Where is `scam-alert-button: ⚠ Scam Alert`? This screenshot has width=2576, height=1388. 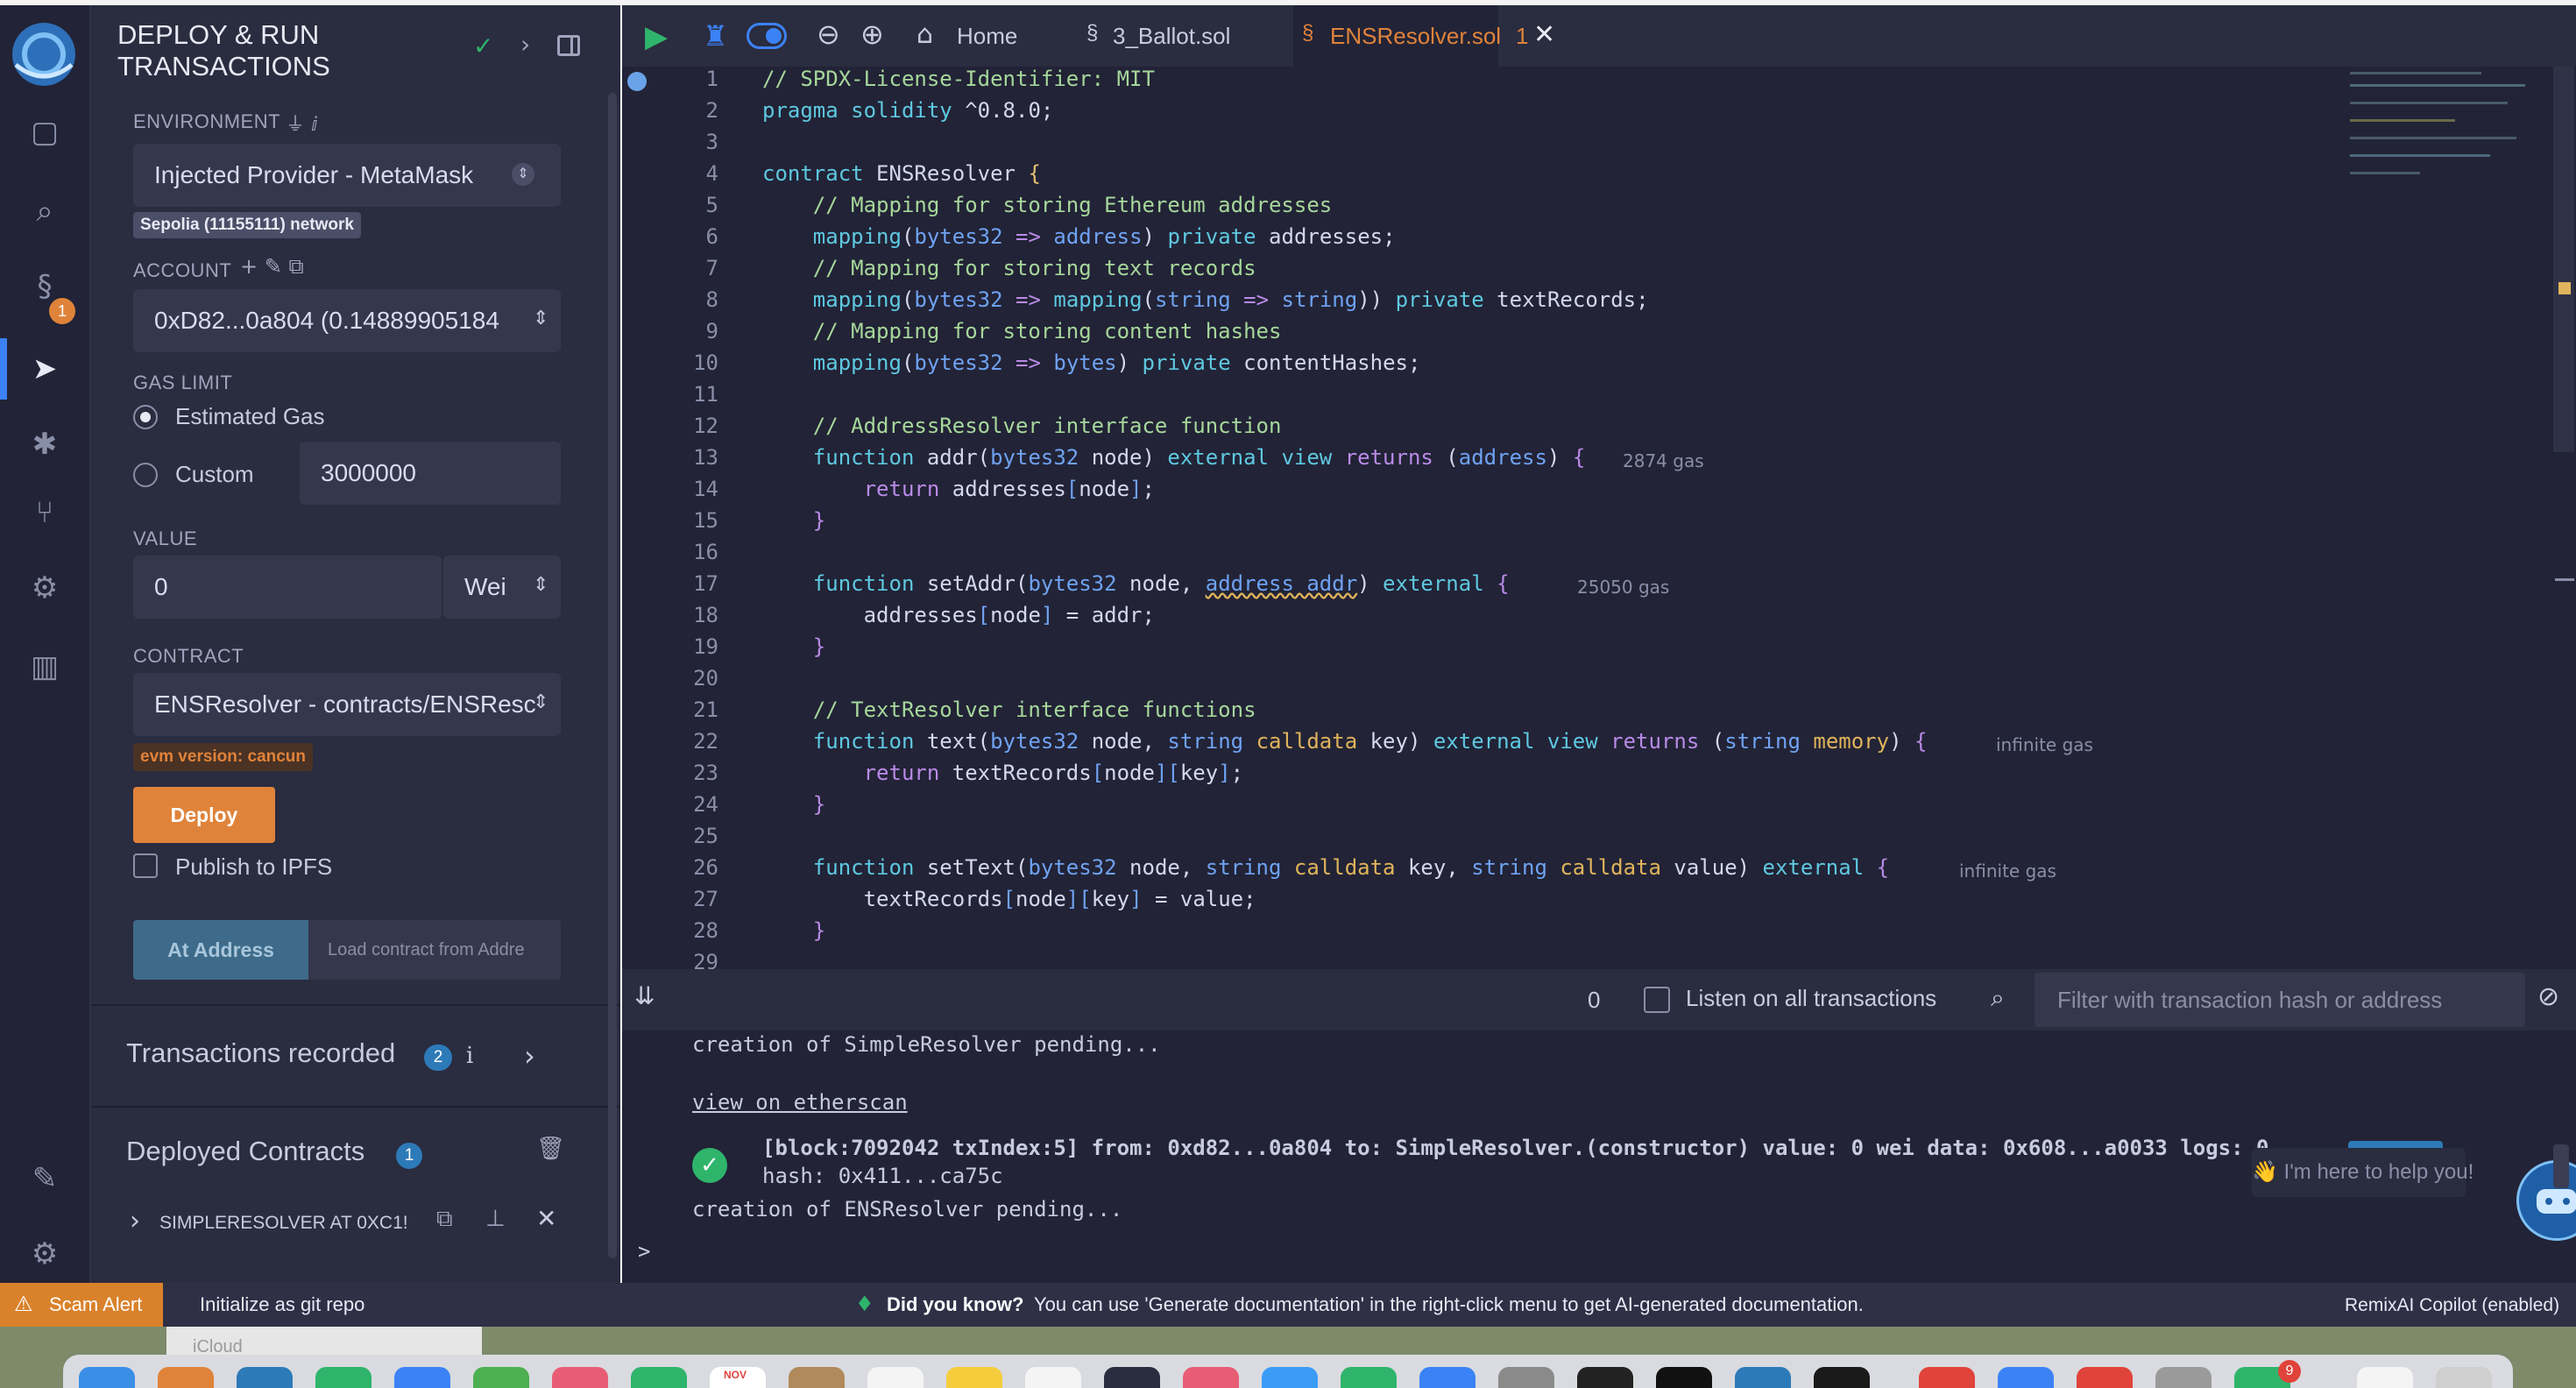
scam-alert-button: ⚠ Scam Alert is located at coordinates (81, 1305).